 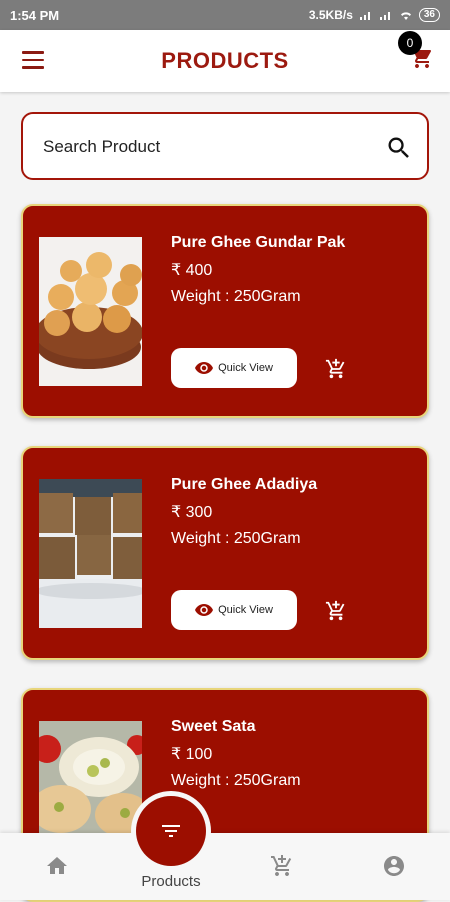 What do you see at coordinates (225, 15) in the screenshot?
I see `status-bar: 1:54 PM 3.5KB/s 36` at bounding box center [225, 15].